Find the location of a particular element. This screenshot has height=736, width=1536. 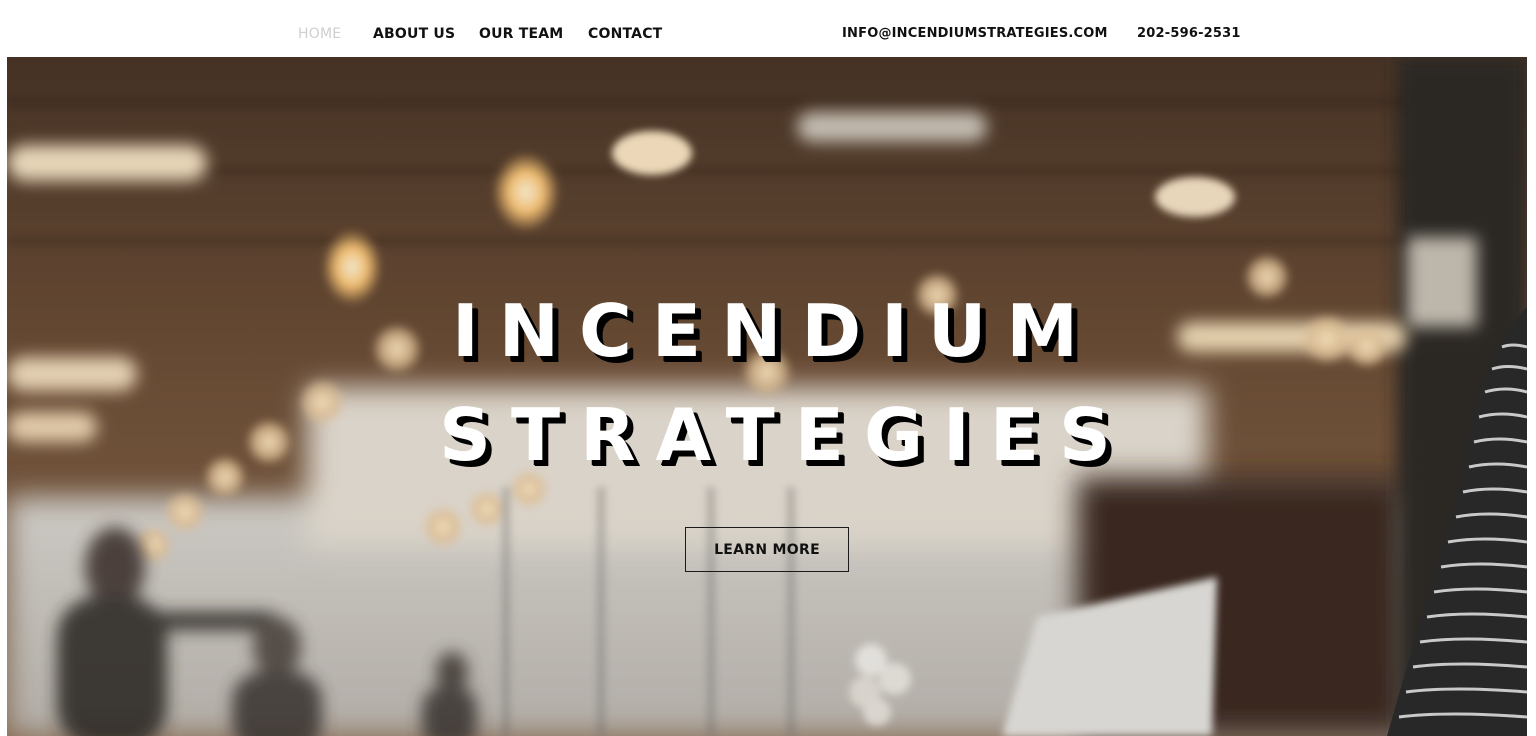

nav-about-us-link: ABOUT US is located at coordinates (414, 34).